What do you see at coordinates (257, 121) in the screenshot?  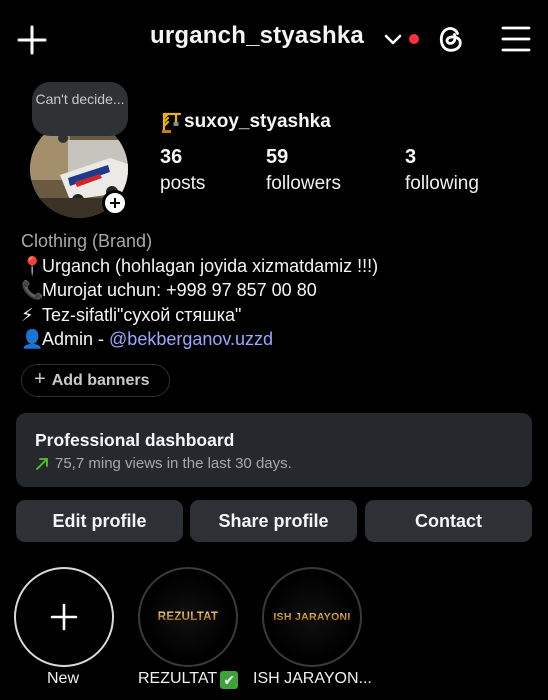 I see `display-name-text: suxoy_styashka` at bounding box center [257, 121].